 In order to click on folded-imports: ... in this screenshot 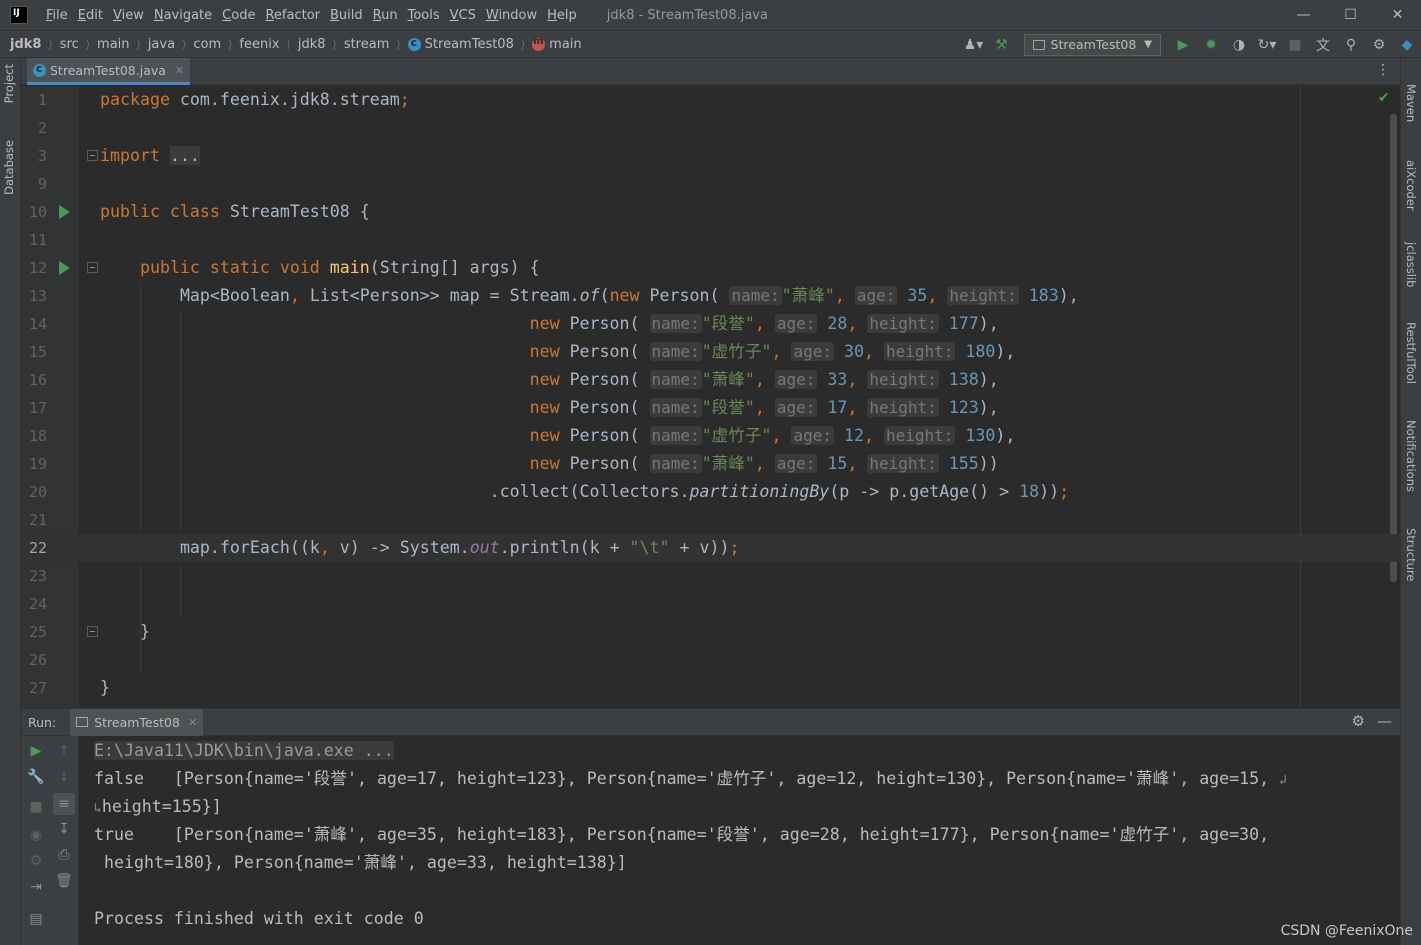, I will do `click(184, 155)`.